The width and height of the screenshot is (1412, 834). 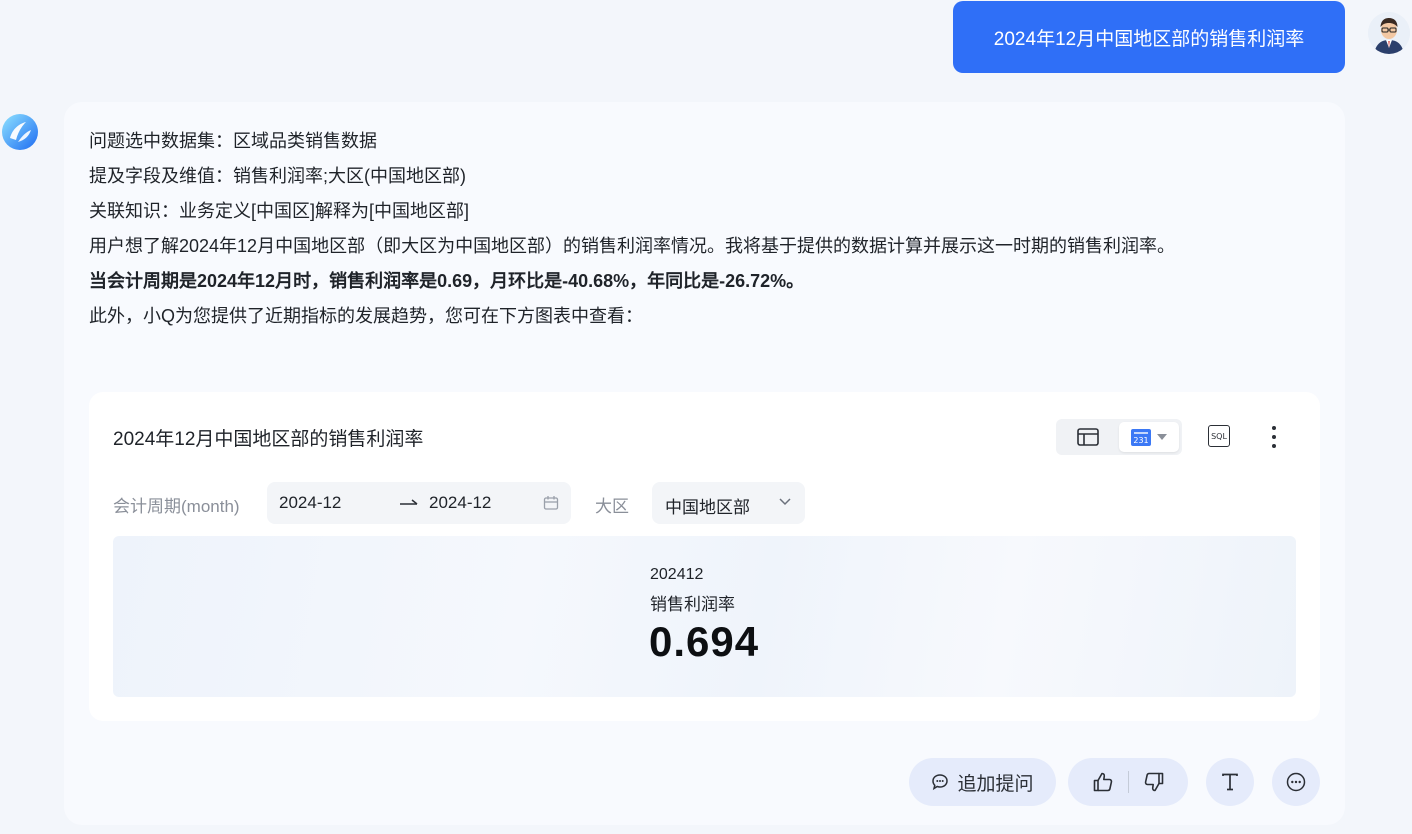 I want to click on table-view-button, so click(x=1088, y=437).